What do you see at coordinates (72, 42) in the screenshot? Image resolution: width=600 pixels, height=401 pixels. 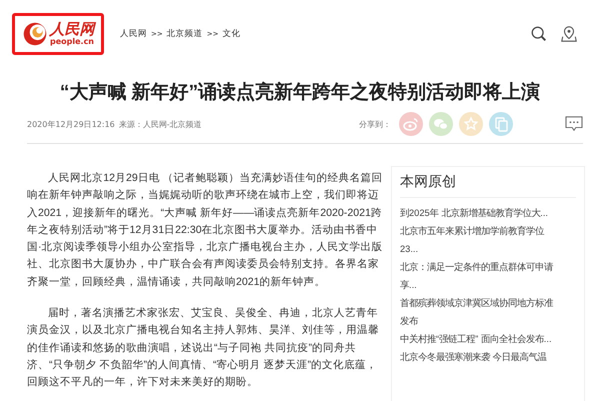 I see `logo-domain: people.cn` at bounding box center [72, 42].